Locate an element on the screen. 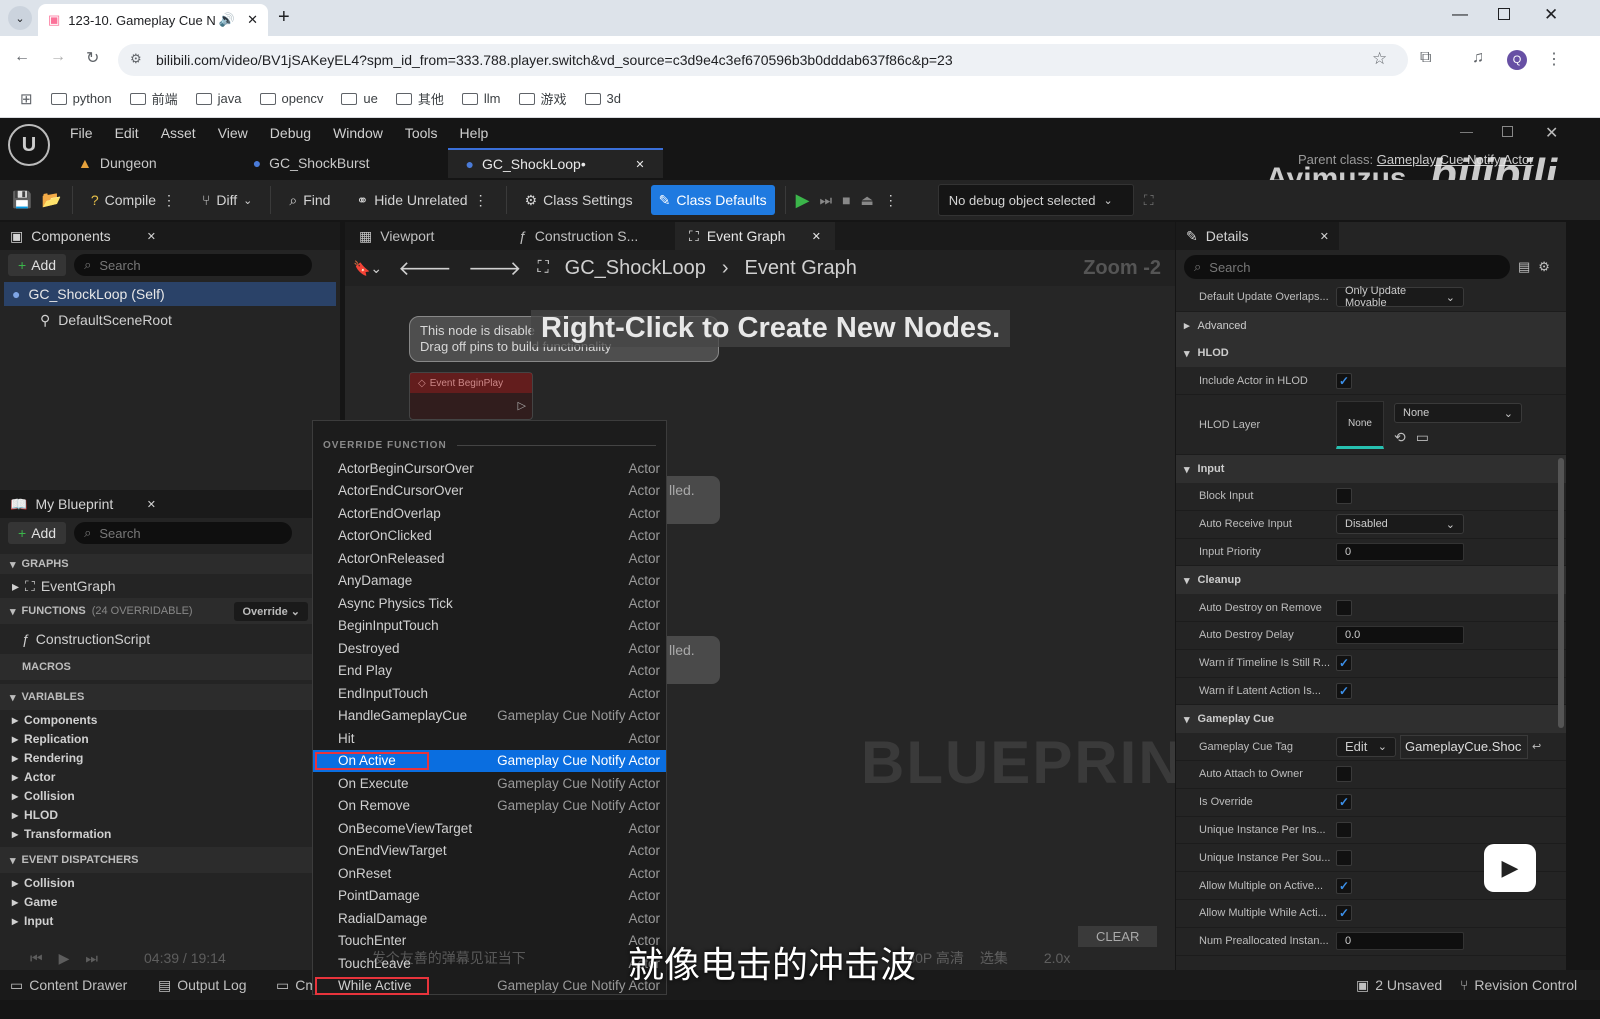  dispatcher-category: ▸ Collision is located at coordinates (156, 882).